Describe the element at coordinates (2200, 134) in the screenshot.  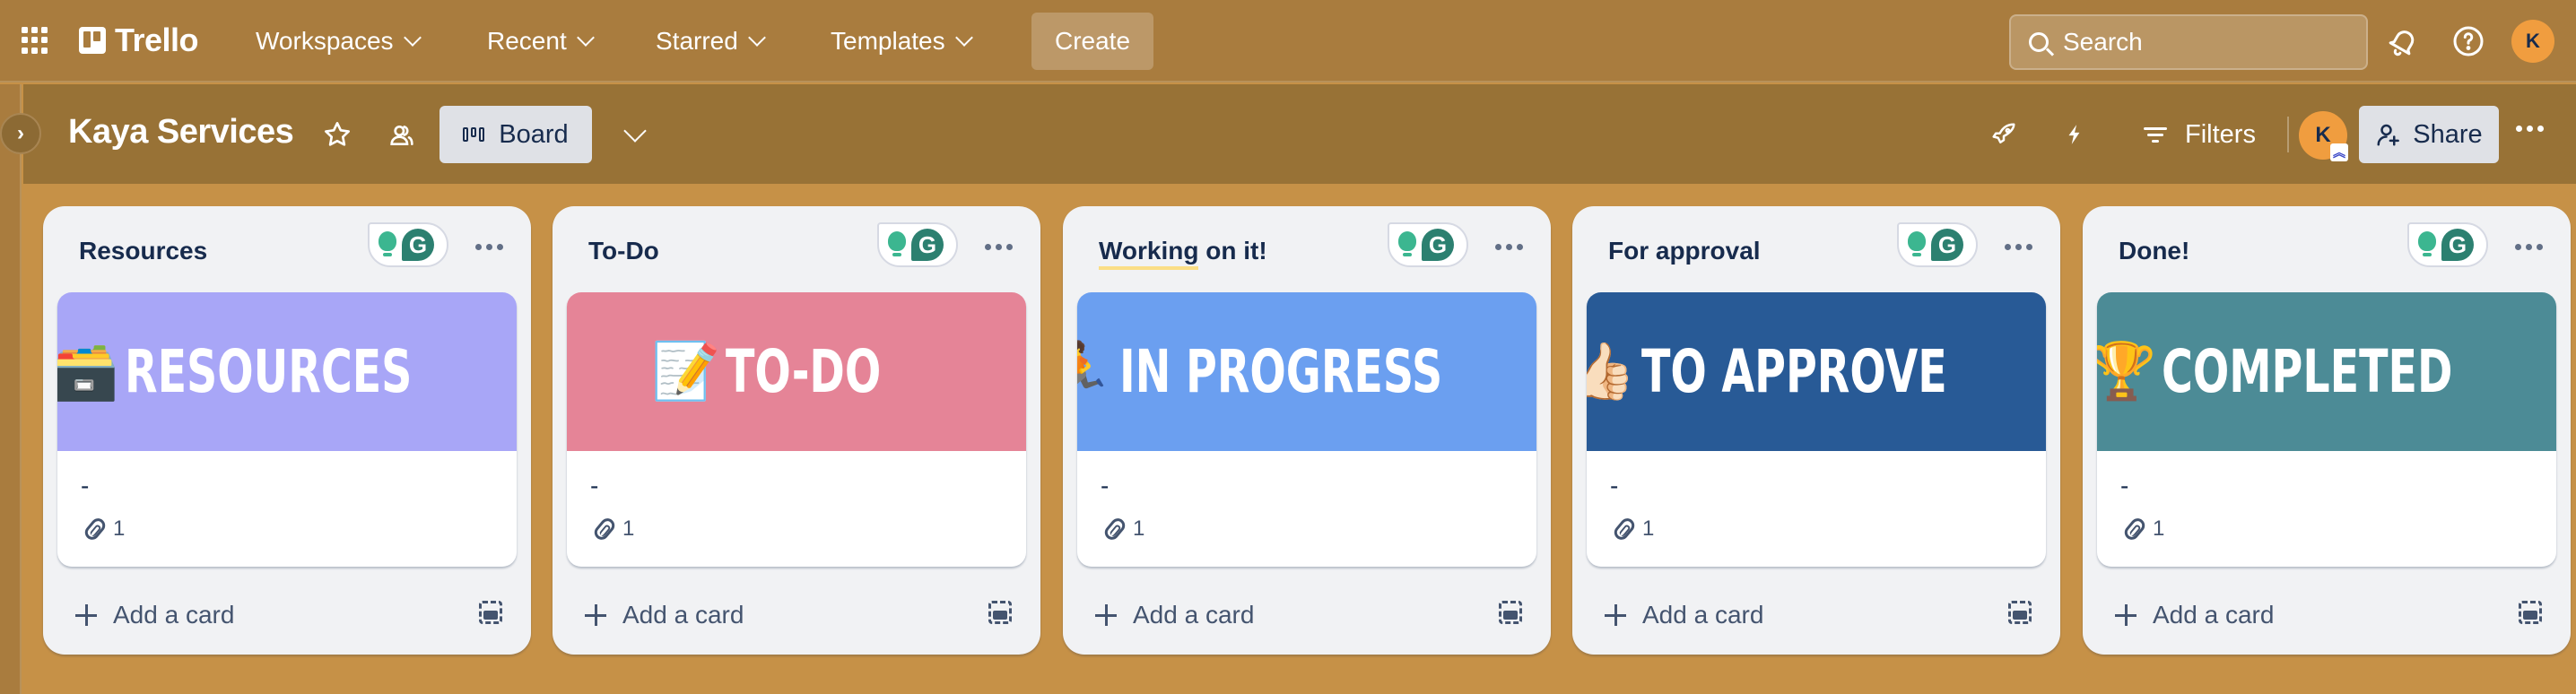
I see `filters-button: Filters` at that location.